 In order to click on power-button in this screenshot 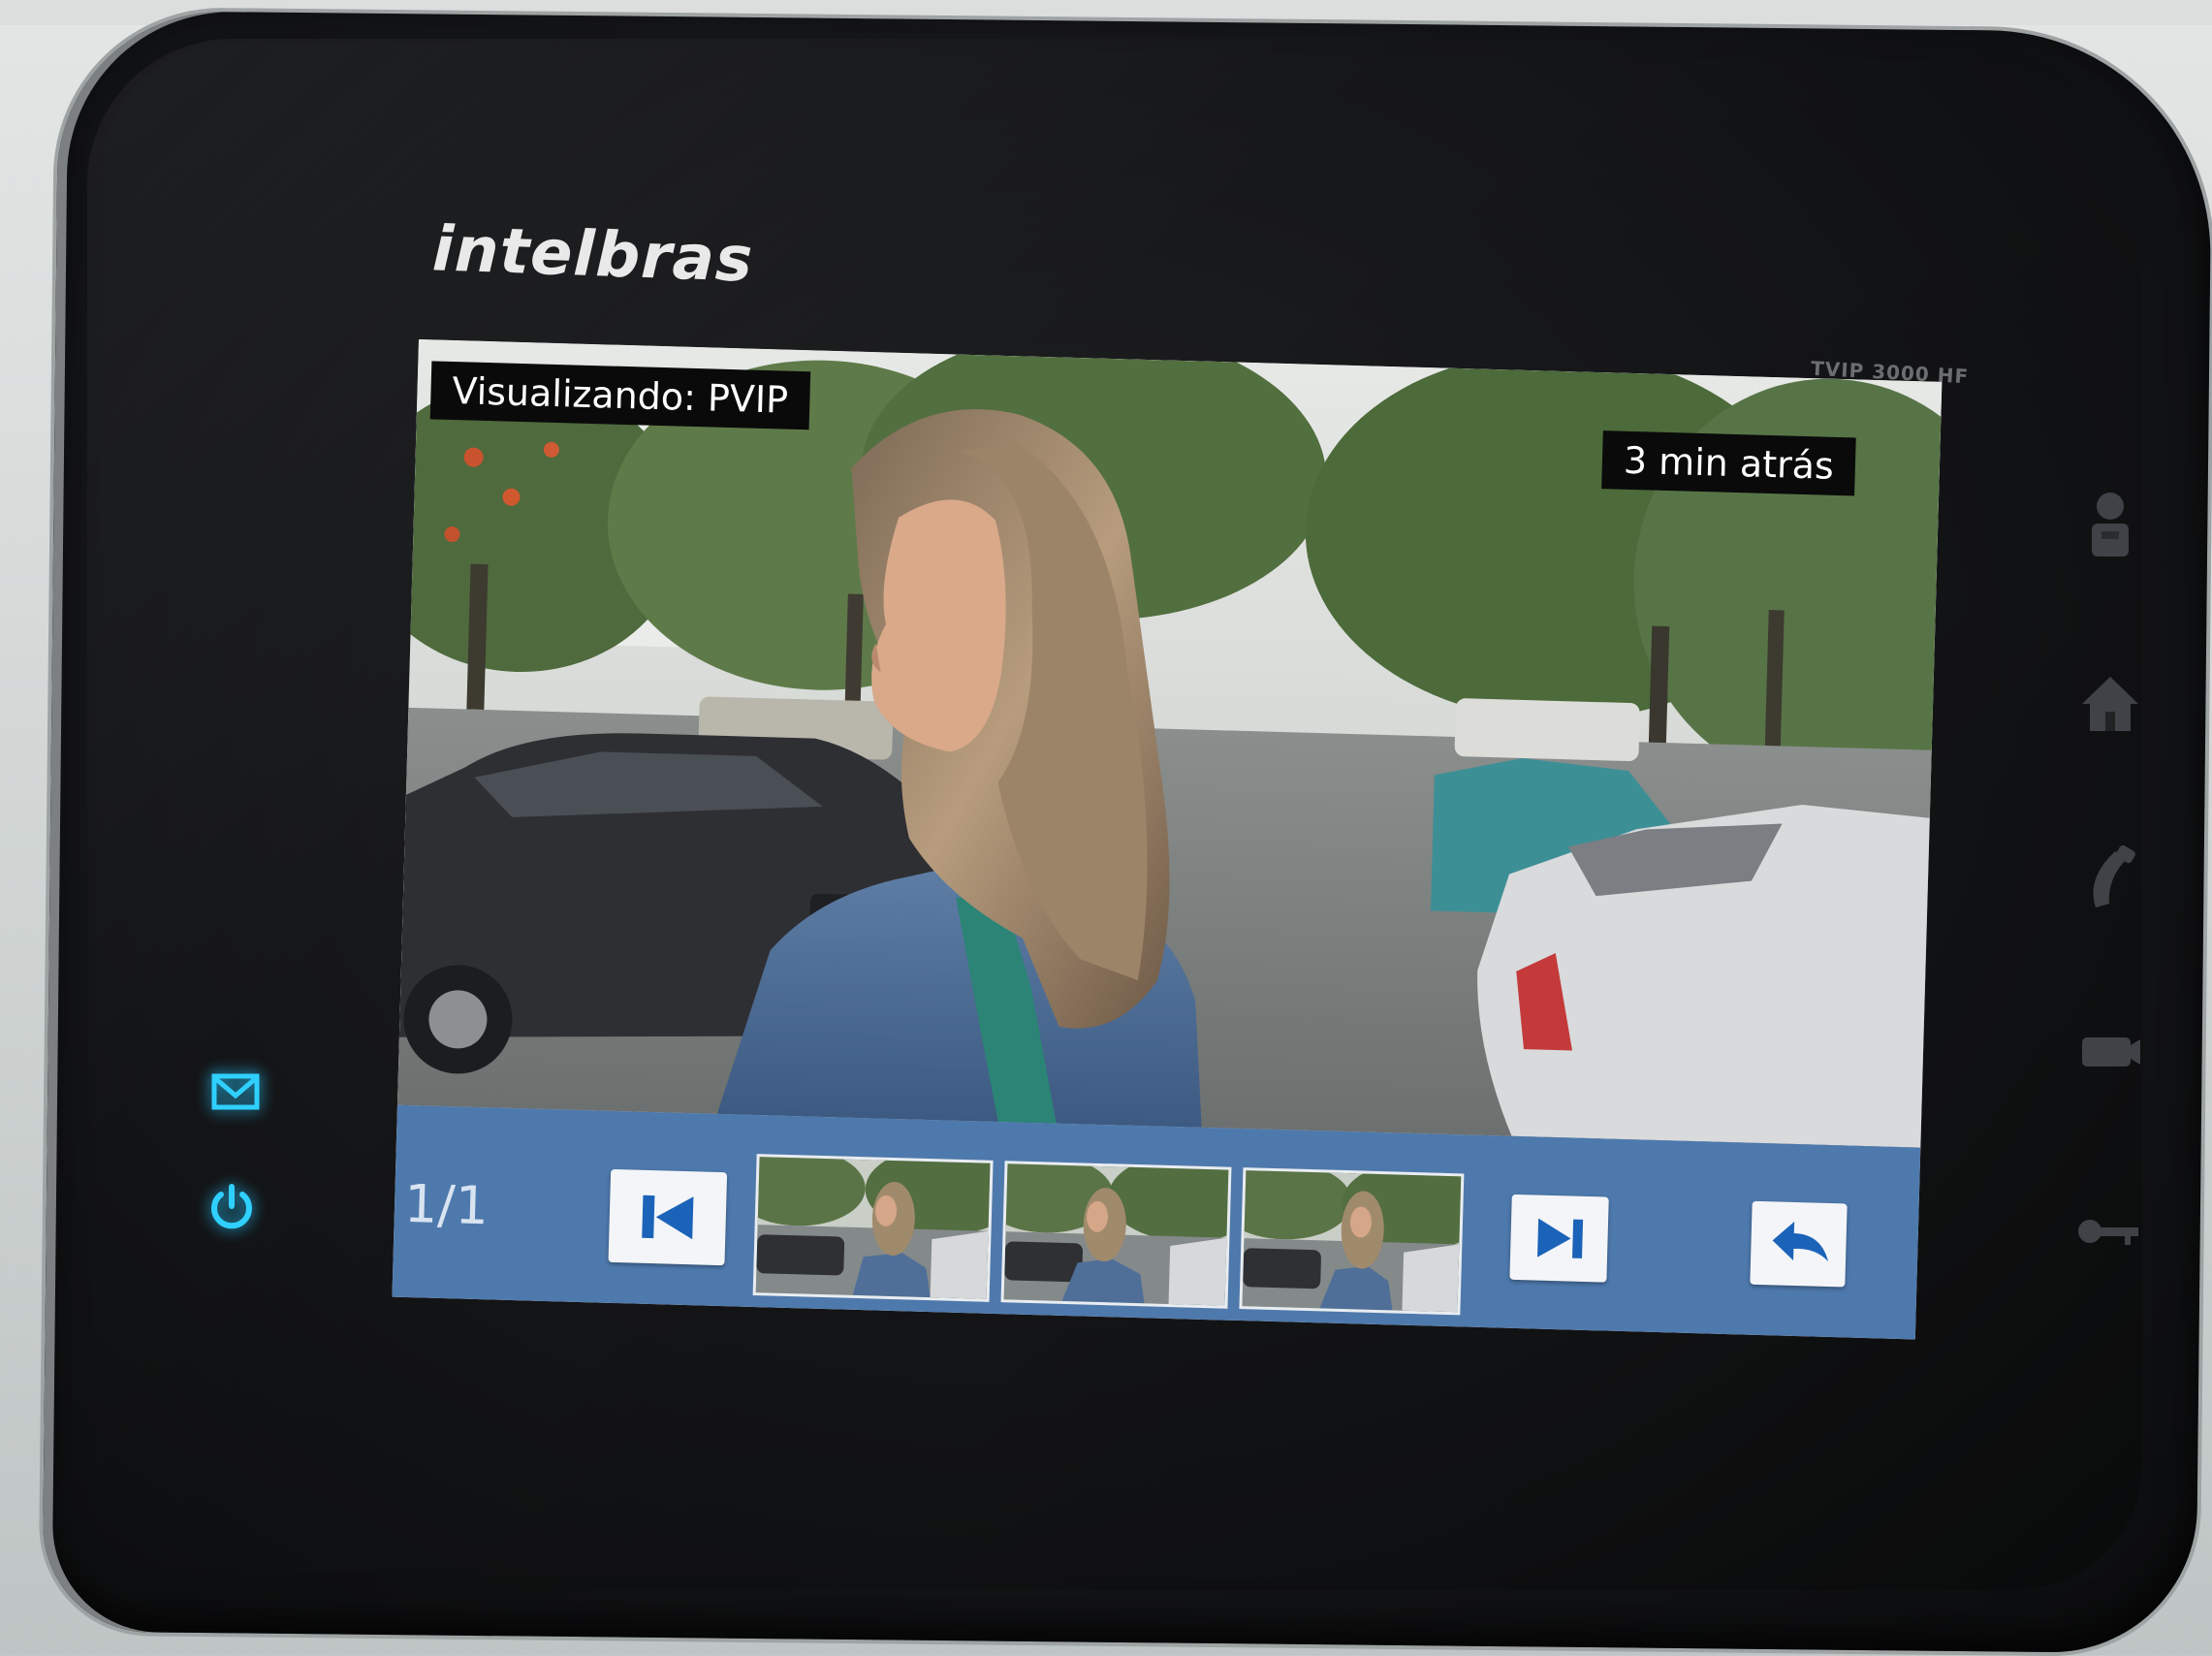, I will do `click(231, 1207)`.